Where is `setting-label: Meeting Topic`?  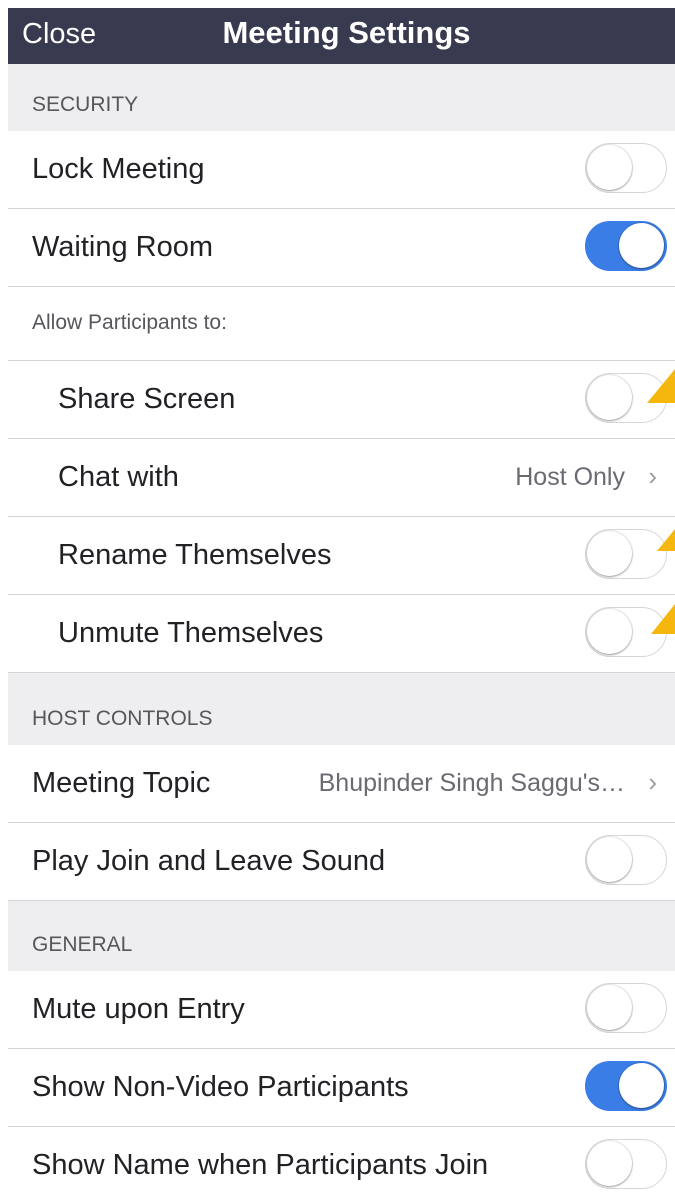
setting-label: Meeting Topic is located at coordinates (121, 783).